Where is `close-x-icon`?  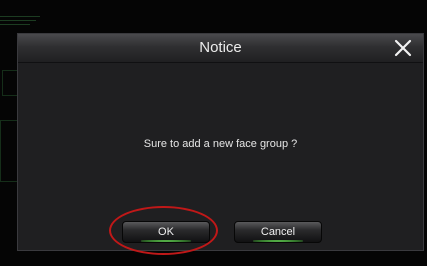
close-x-icon is located at coordinates (403, 48).